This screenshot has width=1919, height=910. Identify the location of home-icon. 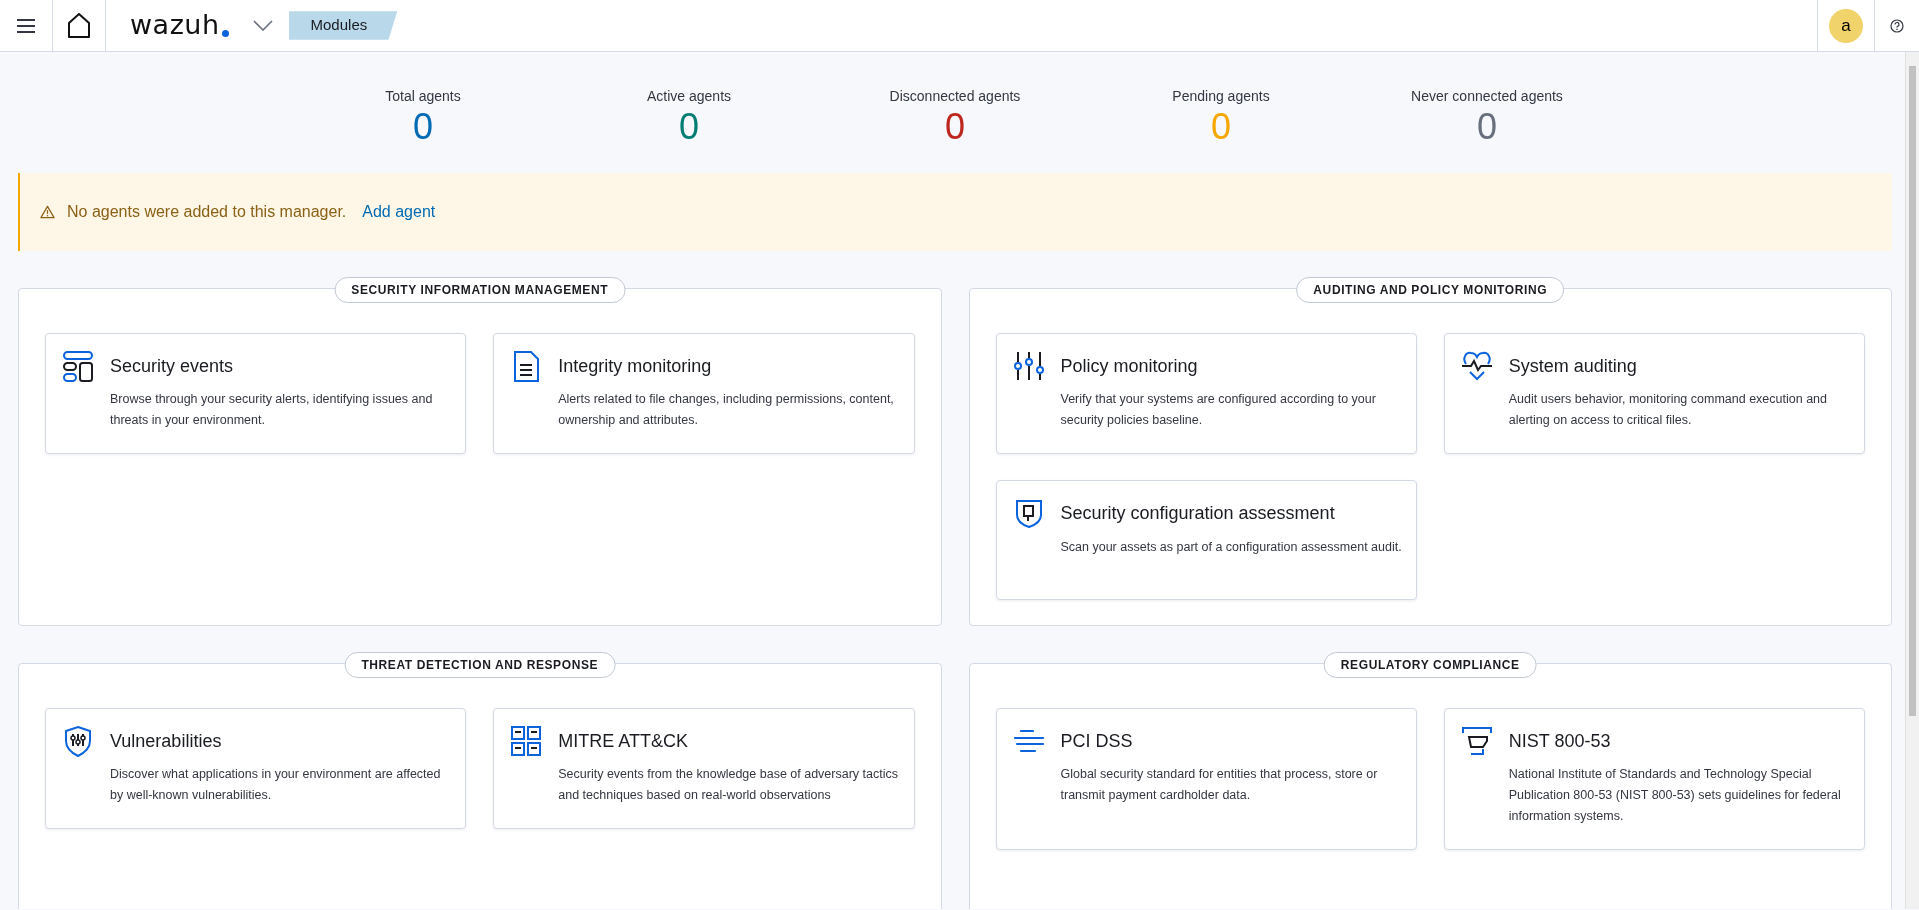
(79, 25).